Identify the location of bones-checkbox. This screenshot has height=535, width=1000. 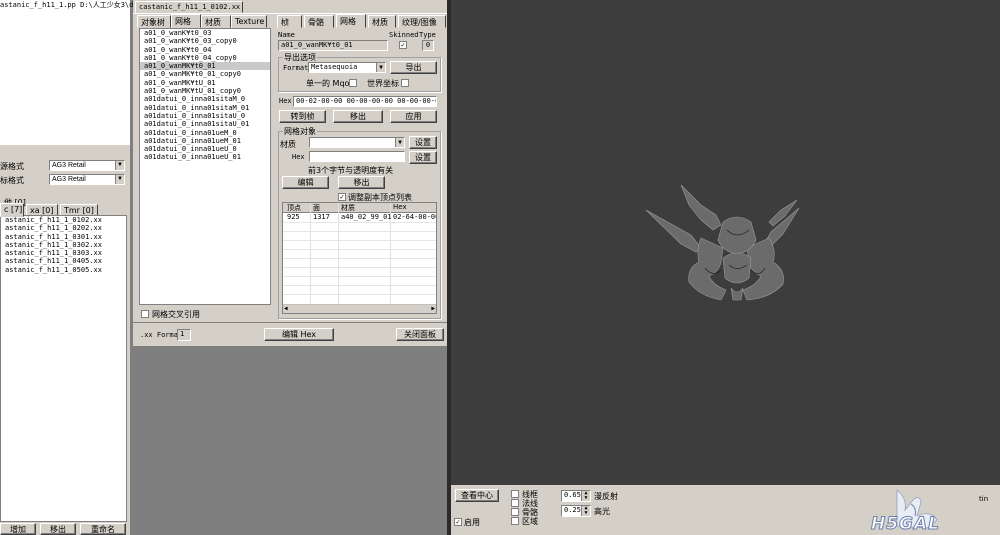
(515, 512).